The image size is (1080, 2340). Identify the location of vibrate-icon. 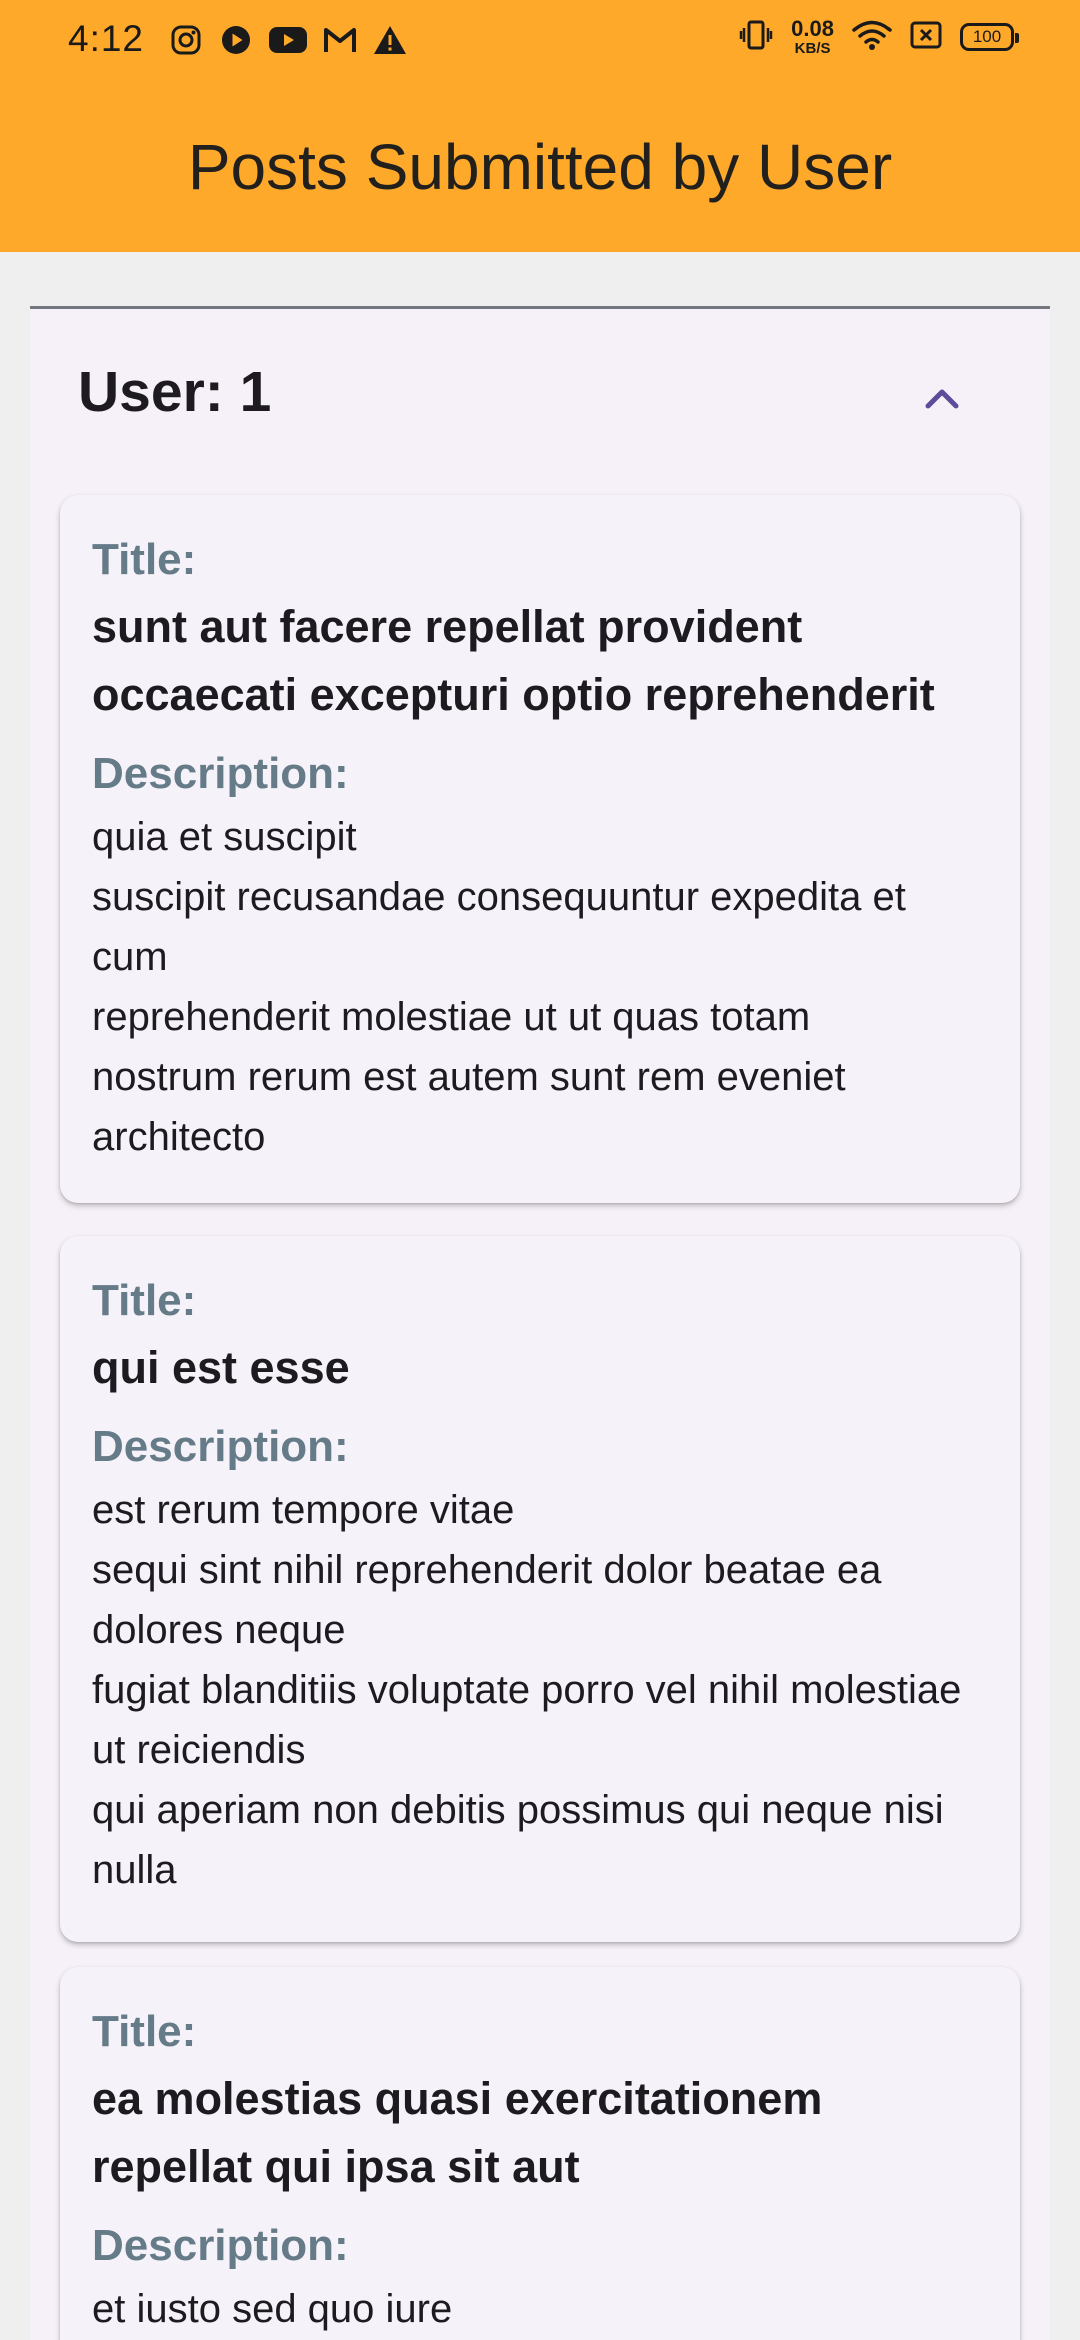
(756, 37).